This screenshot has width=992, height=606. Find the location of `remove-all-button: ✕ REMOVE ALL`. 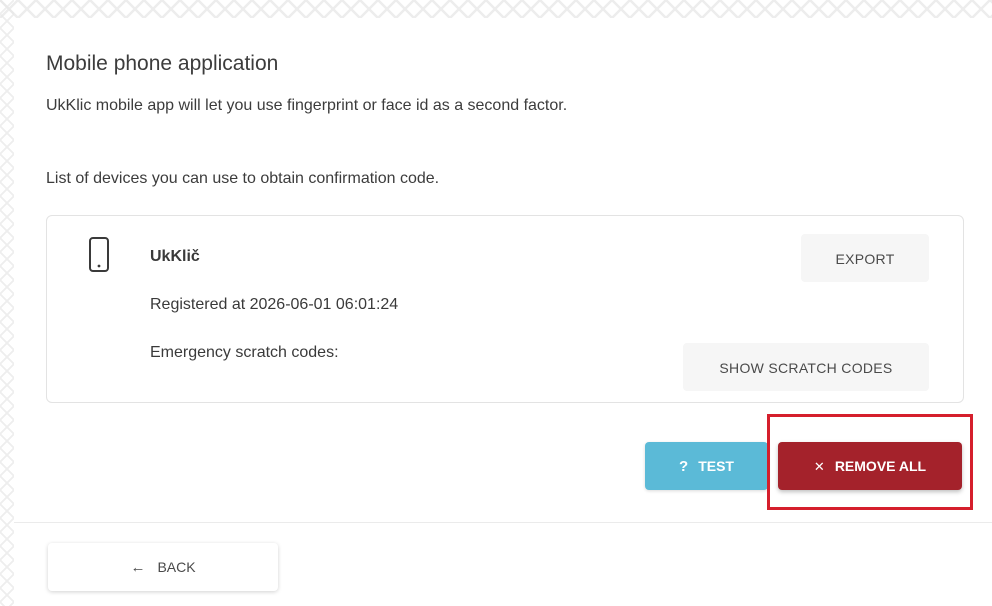

remove-all-button: ✕ REMOVE ALL is located at coordinates (870, 466).